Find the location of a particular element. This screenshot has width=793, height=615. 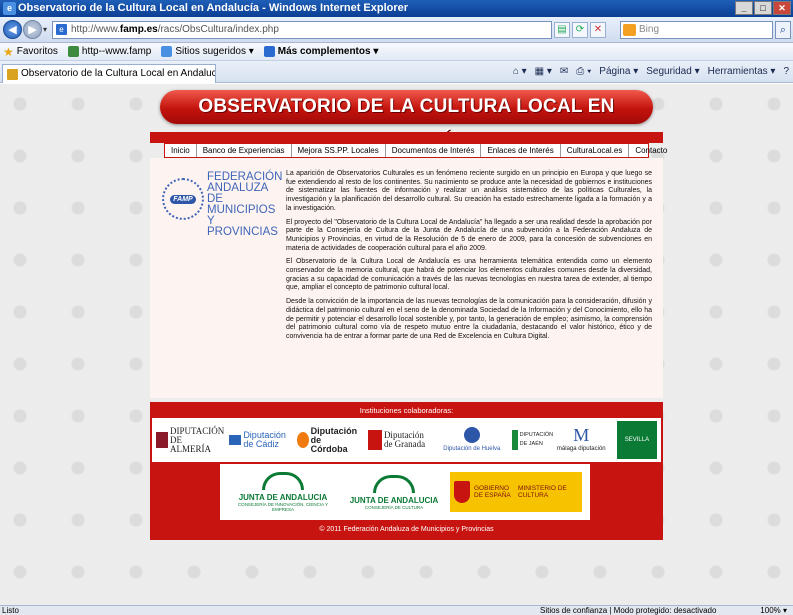

home-icon: ⌂ ▾ is located at coordinates (520, 71).